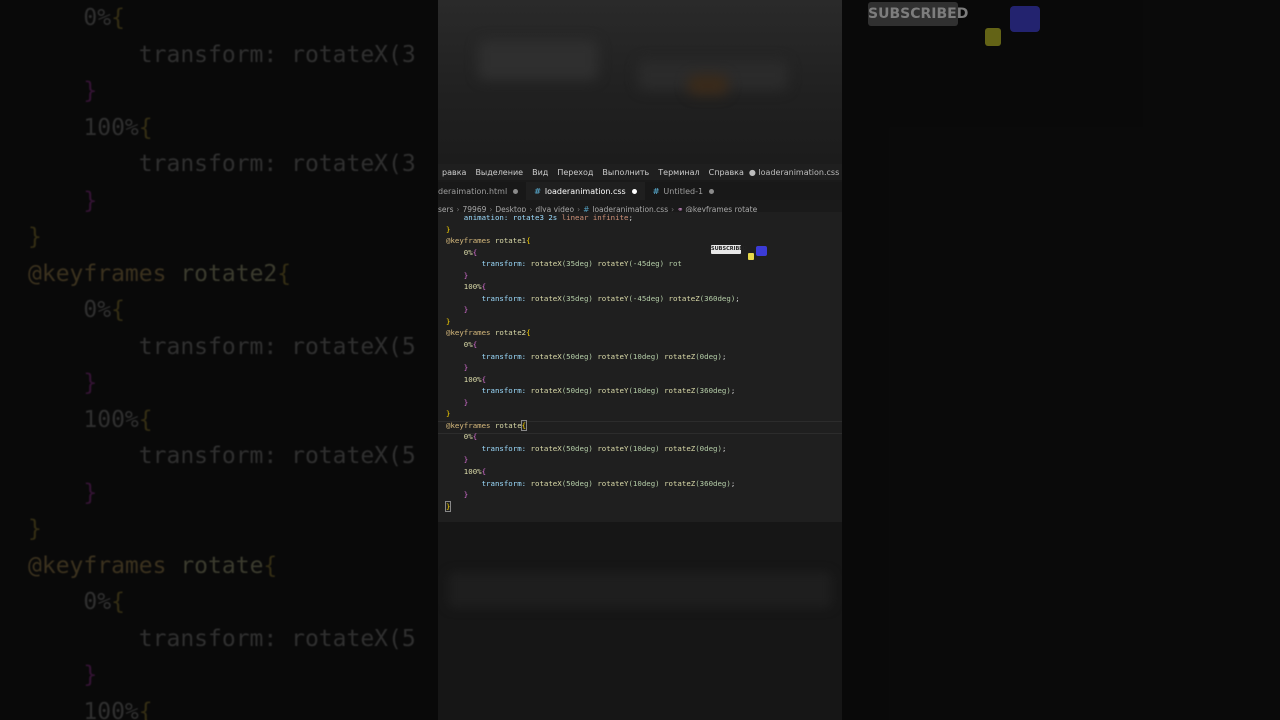  I want to click on tab-loaderanimation-css: # loaderanimation.css, so click(585, 191).